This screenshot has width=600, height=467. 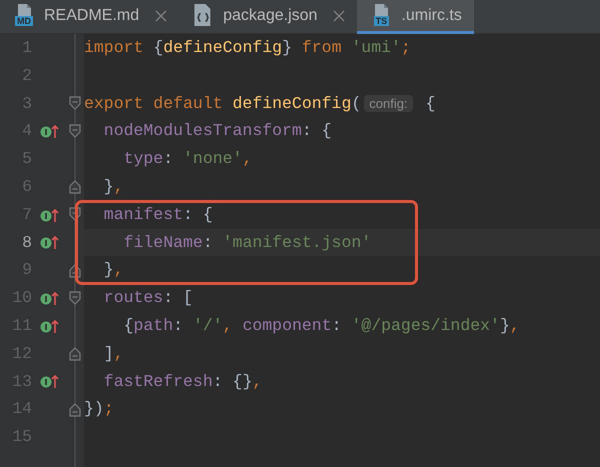 I want to click on code-line: export default defineConfig( config: {, so click(x=260, y=103).